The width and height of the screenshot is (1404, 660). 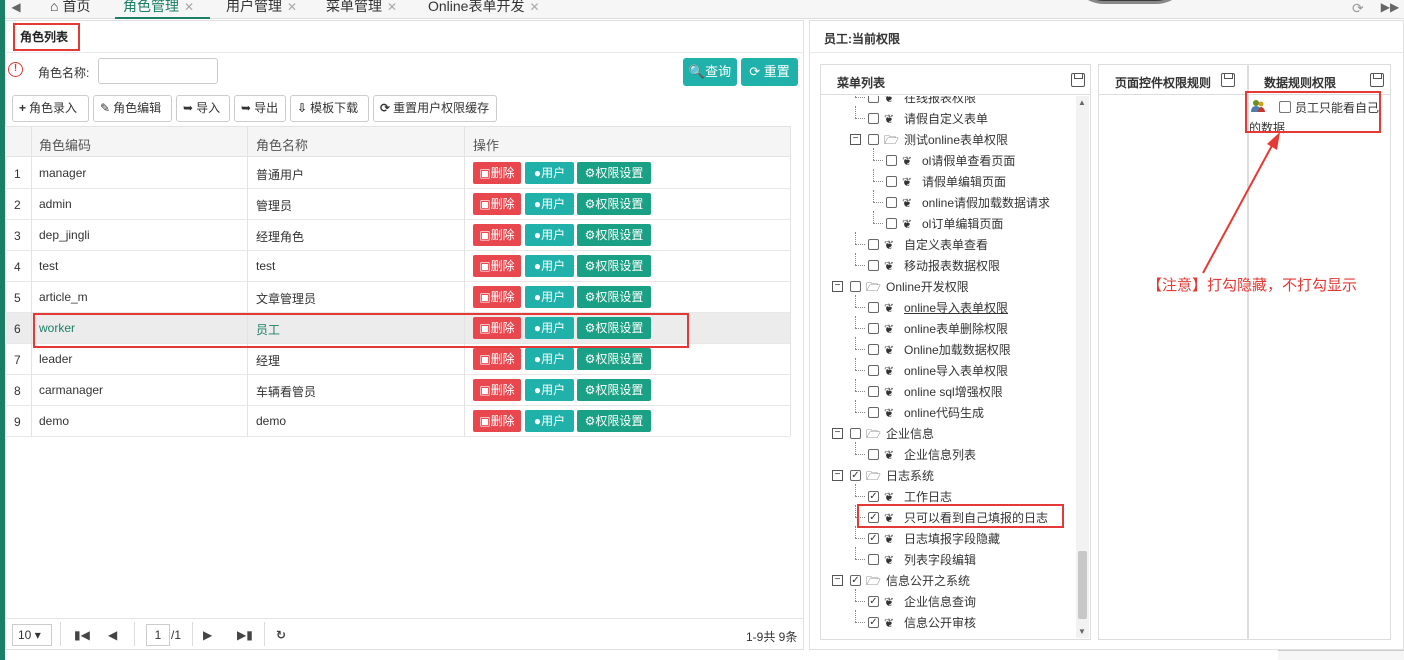 What do you see at coordinates (263, 9) in the screenshot?
I see `tab-3: 用户管理 ✕` at bounding box center [263, 9].